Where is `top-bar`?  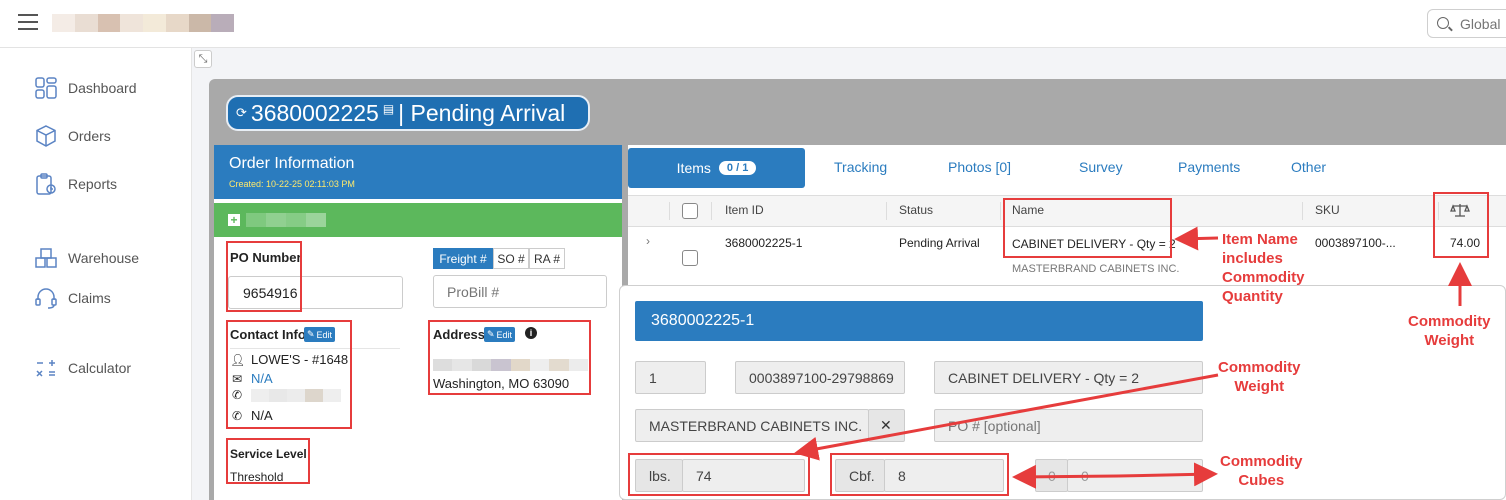
top-bar is located at coordinates (753, 24).